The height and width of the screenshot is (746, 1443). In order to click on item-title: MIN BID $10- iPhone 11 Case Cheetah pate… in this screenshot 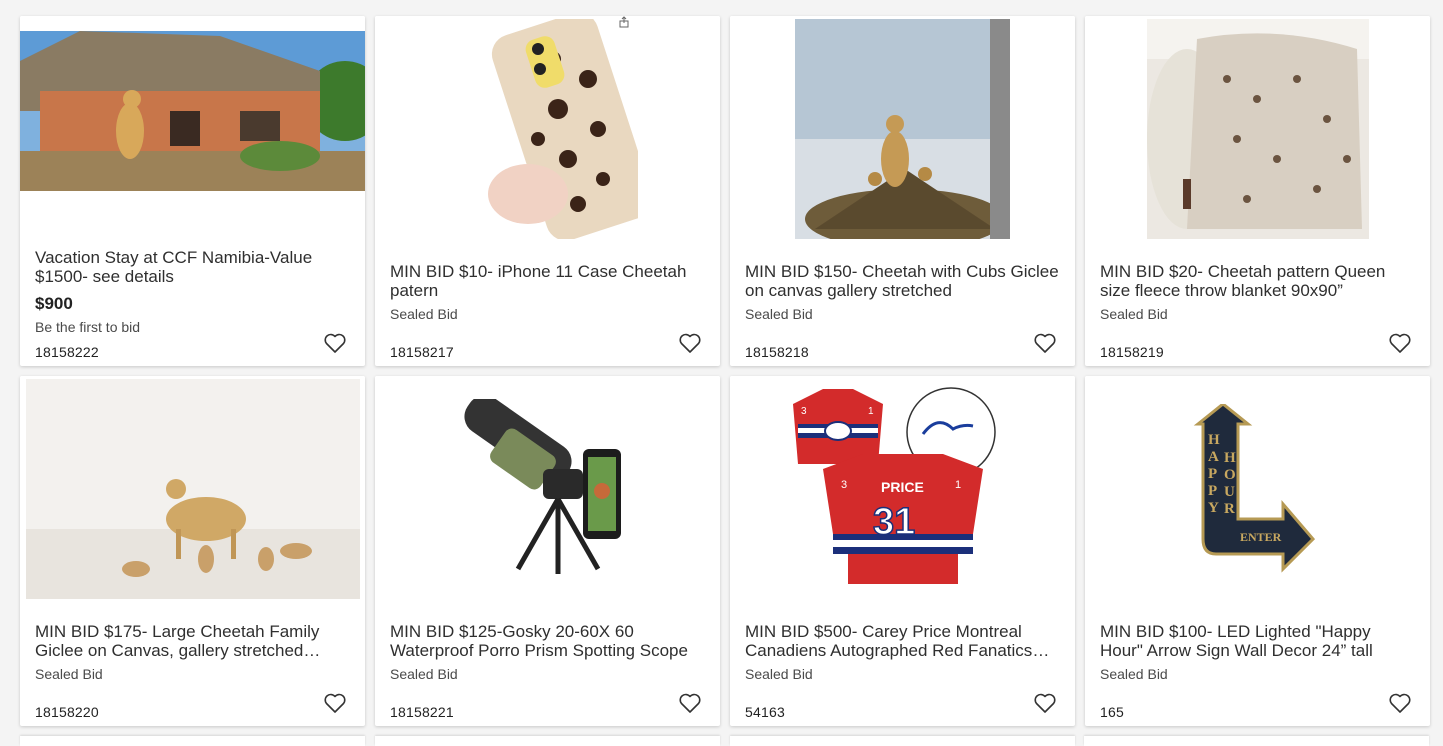, I will do `click(547, 281)`.